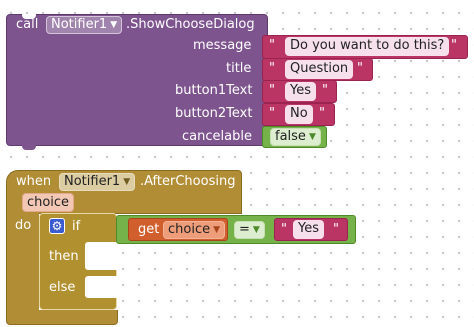 The image size is (474, 327). Describe the element at coordinates (64, 256) in the screenshot. I see `then-label: then` at that location.